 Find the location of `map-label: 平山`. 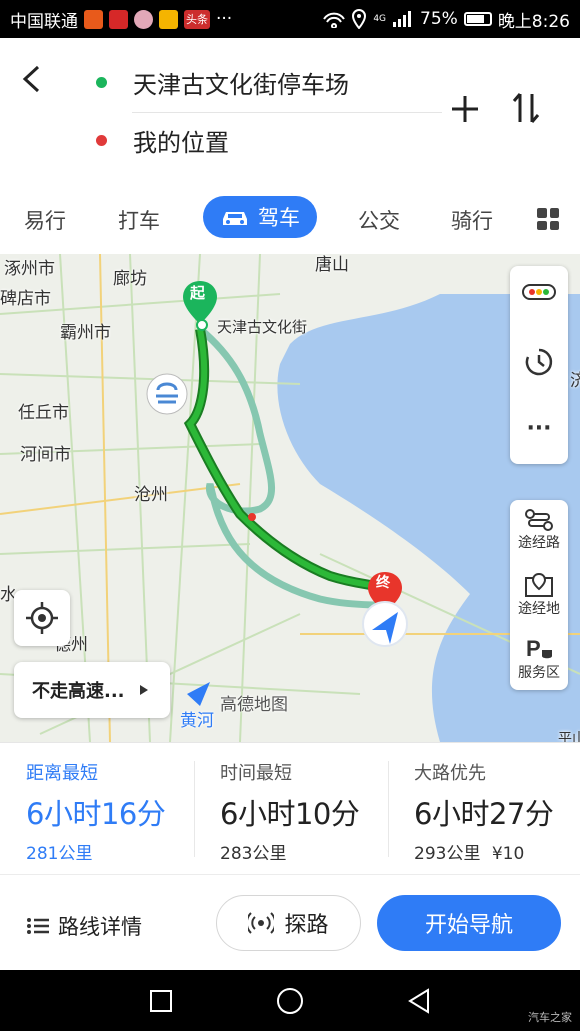

map-label: 平山 is located at coordinates (569, 736).